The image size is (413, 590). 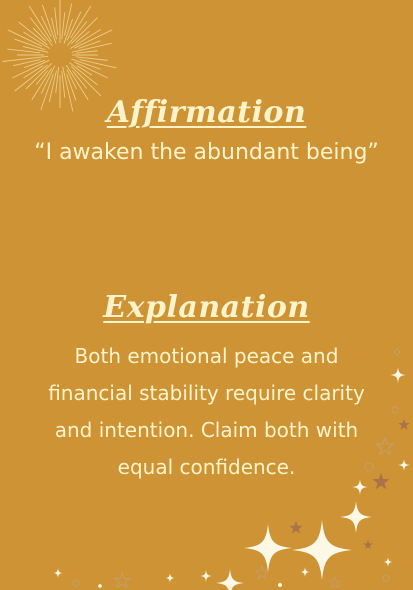 What do you see at coordinates (206, 307) in the screenshot?
I see `explanation-title: Explanation` at bounding box center [206, 307].